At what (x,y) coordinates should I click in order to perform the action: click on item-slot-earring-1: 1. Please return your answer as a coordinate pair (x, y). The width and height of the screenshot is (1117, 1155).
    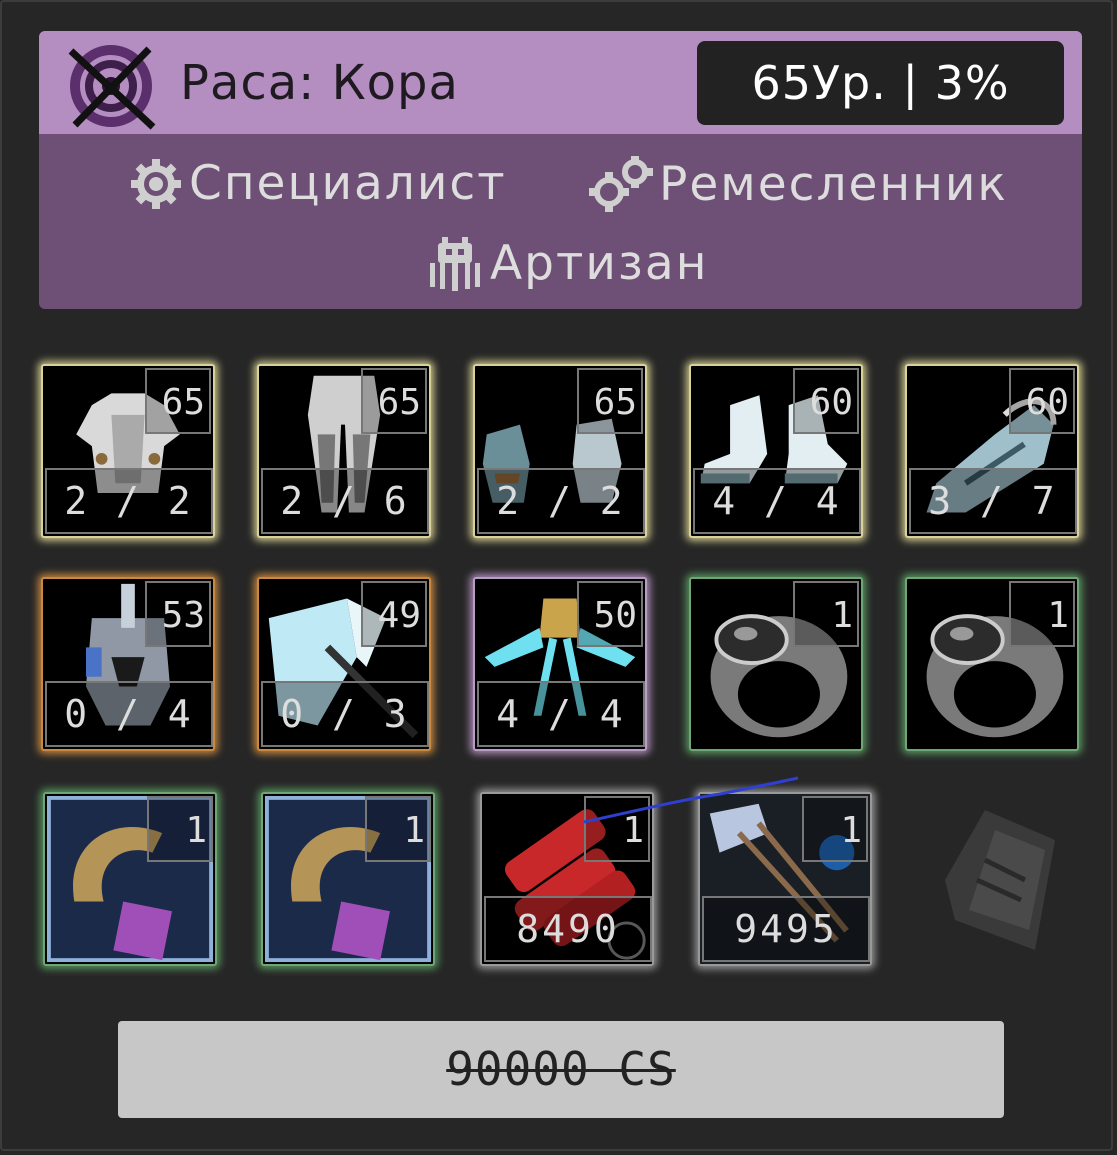
    Looking at the image, I should click on (130, 879).